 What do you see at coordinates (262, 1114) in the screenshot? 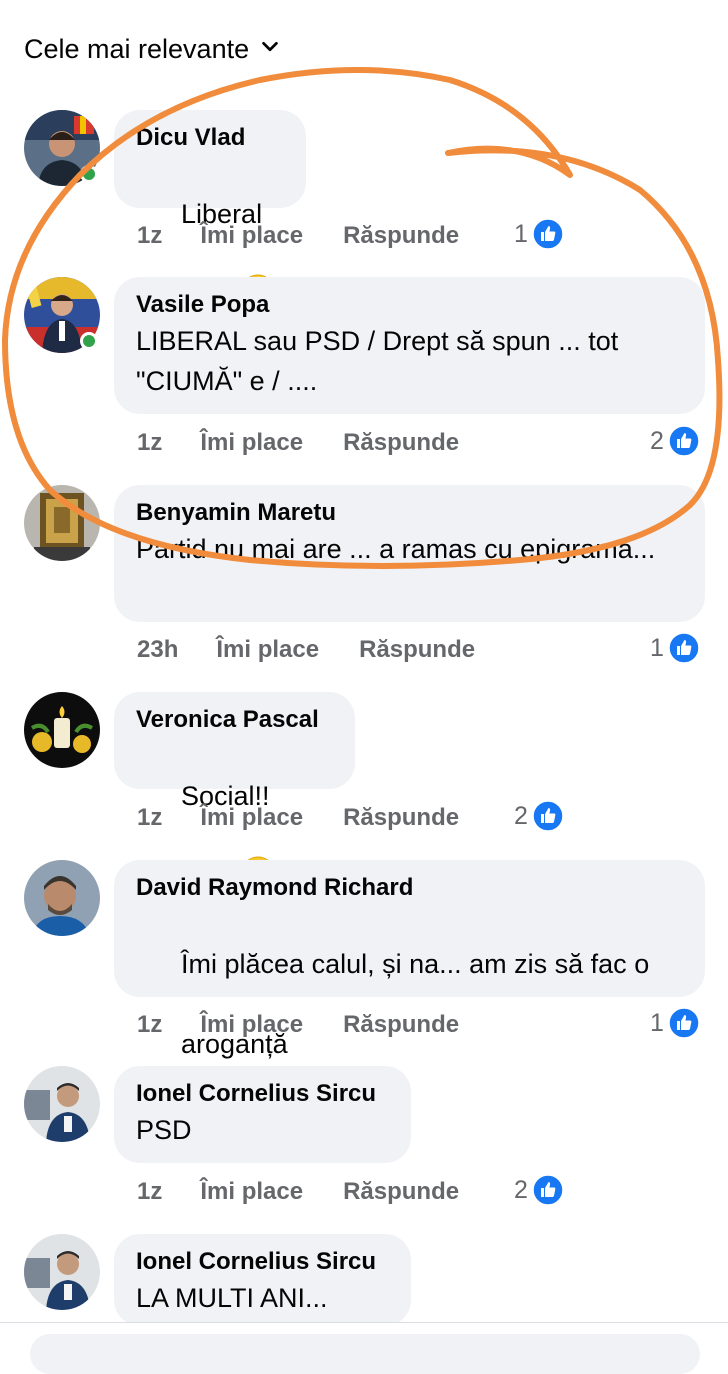
I see `comment-bubble: Ionel Cornelius Sircu PSD` at bounding box center [262, 1114].